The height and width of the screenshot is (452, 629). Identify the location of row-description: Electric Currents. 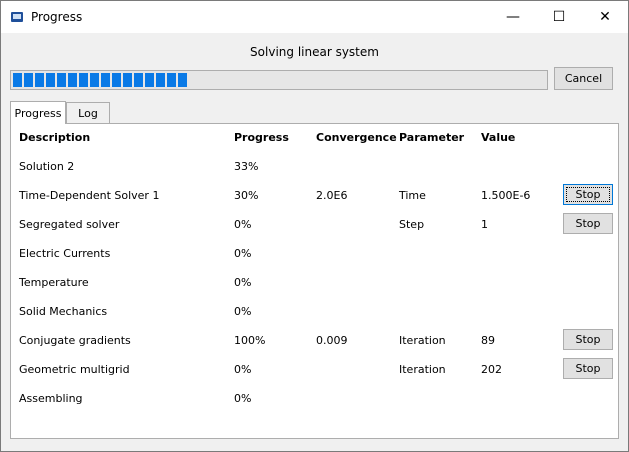
(65, 253).